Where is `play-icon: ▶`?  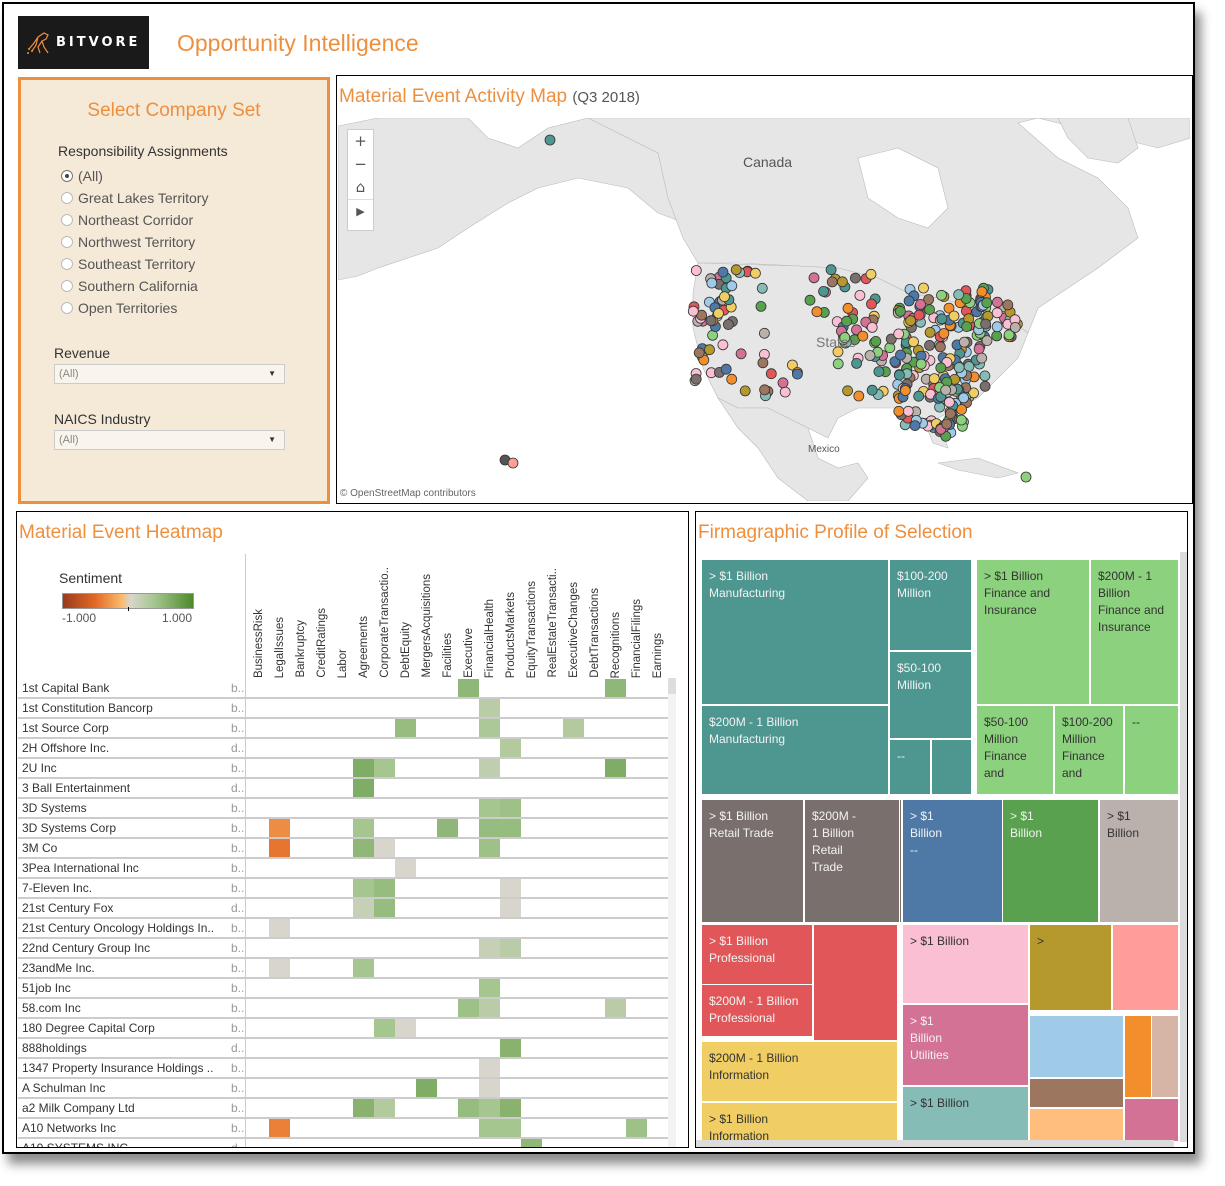 play-icon: ▶ is located at coordinates (360, 210).